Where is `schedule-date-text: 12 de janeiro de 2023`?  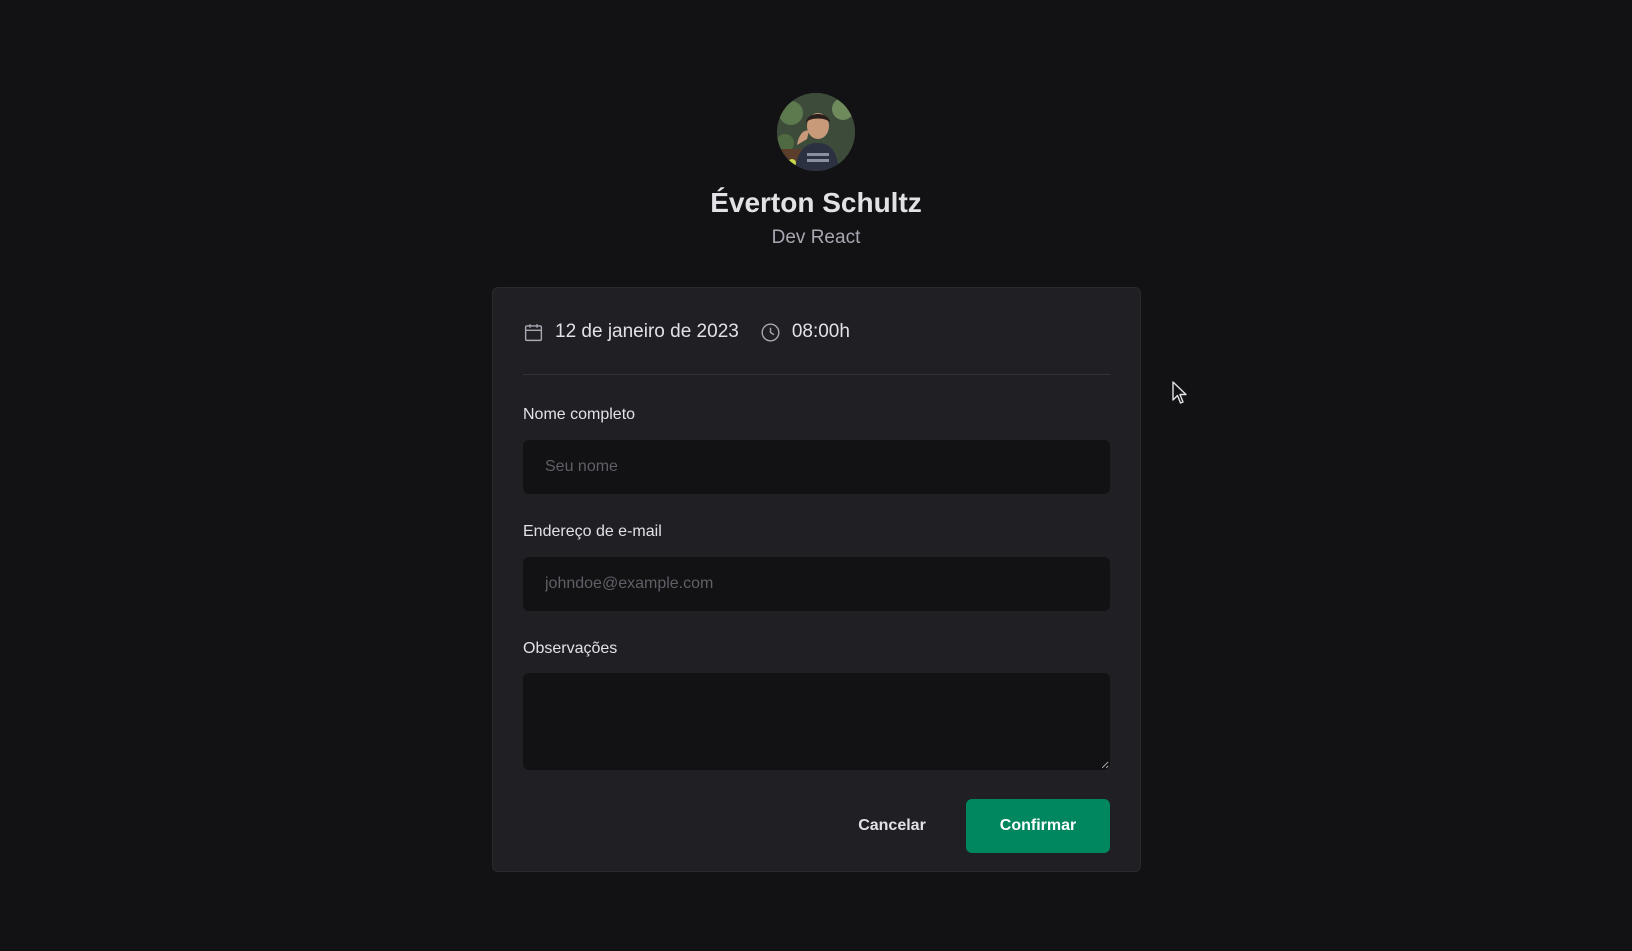 schedule-date-text: 12 de janeiro de 2023 is located at coordinates (647, 331).